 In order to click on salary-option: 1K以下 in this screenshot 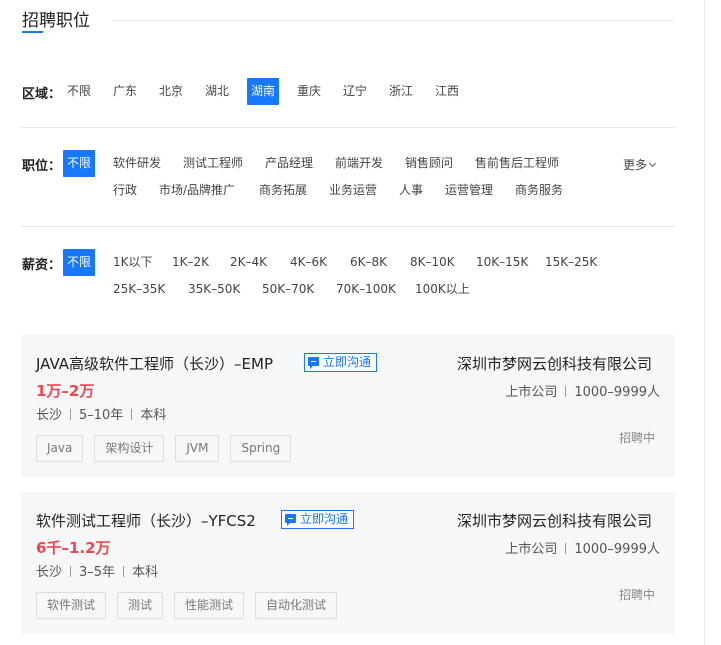, I will do `click(133, 262)`.